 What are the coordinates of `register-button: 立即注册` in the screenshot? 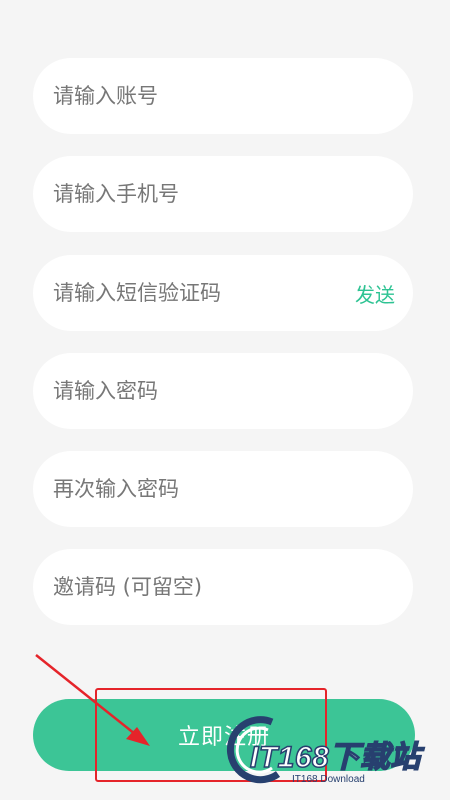 It's located at (224, 735).